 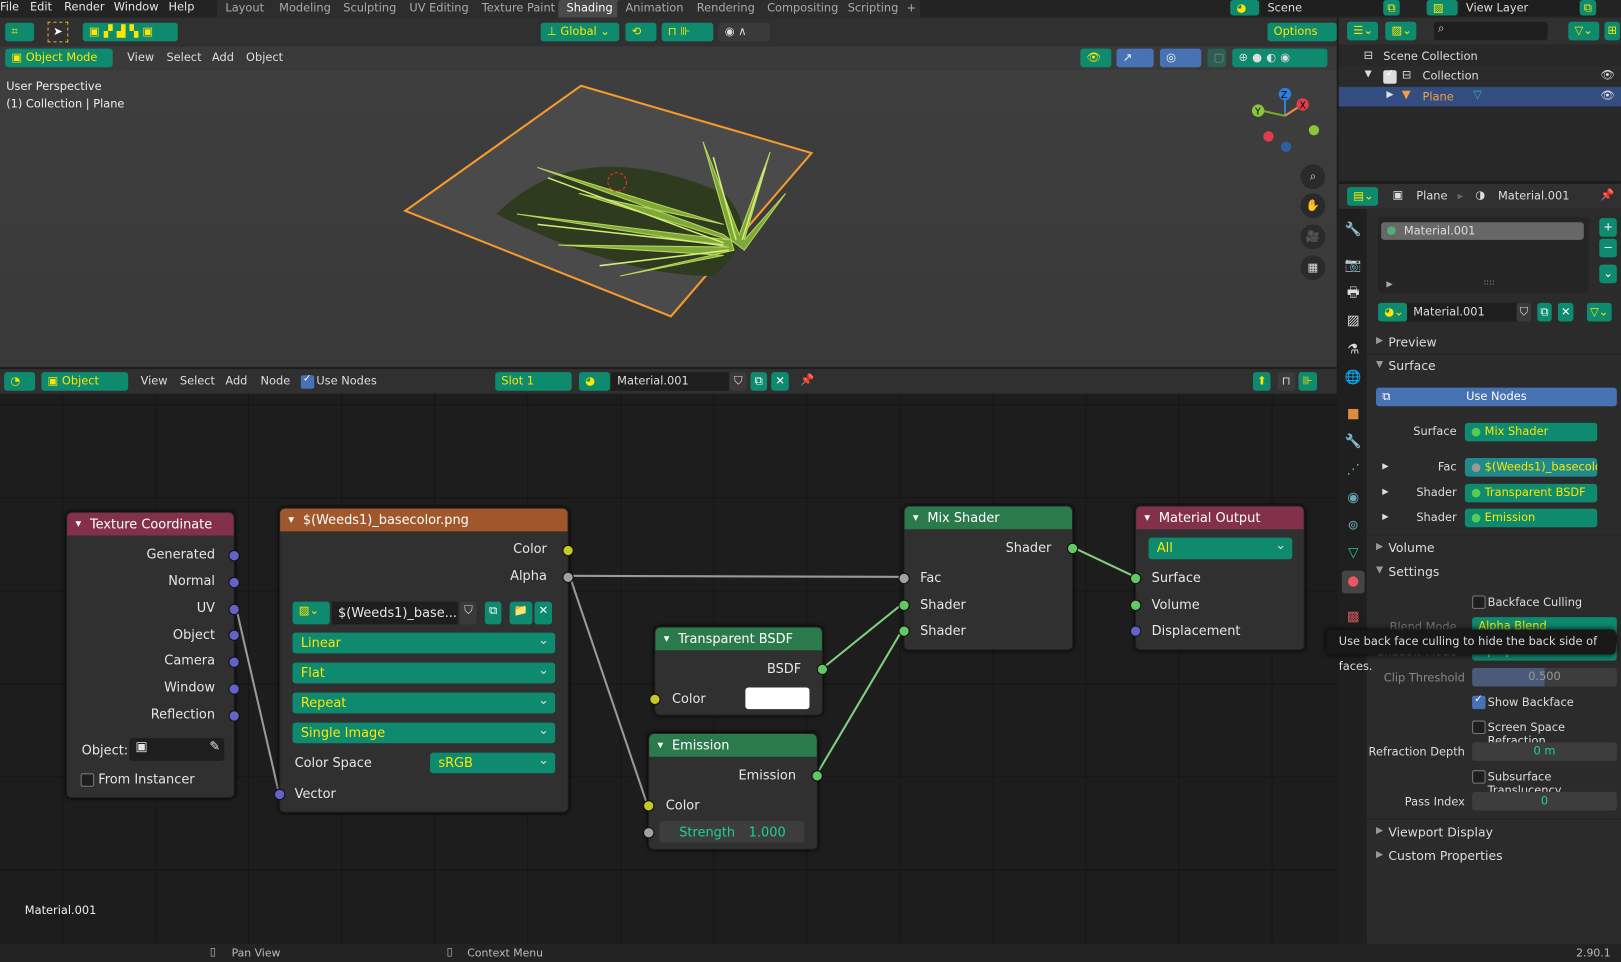 I want to click on options-button: Options ⌄, so click(x=1302, y=39).